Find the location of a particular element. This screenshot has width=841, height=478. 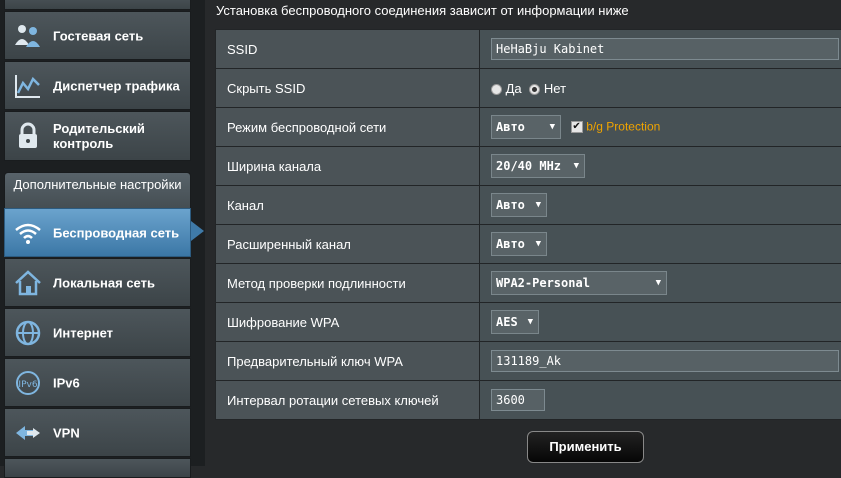

encryption-select: AES ▼ is located at coordinates (515, 322).